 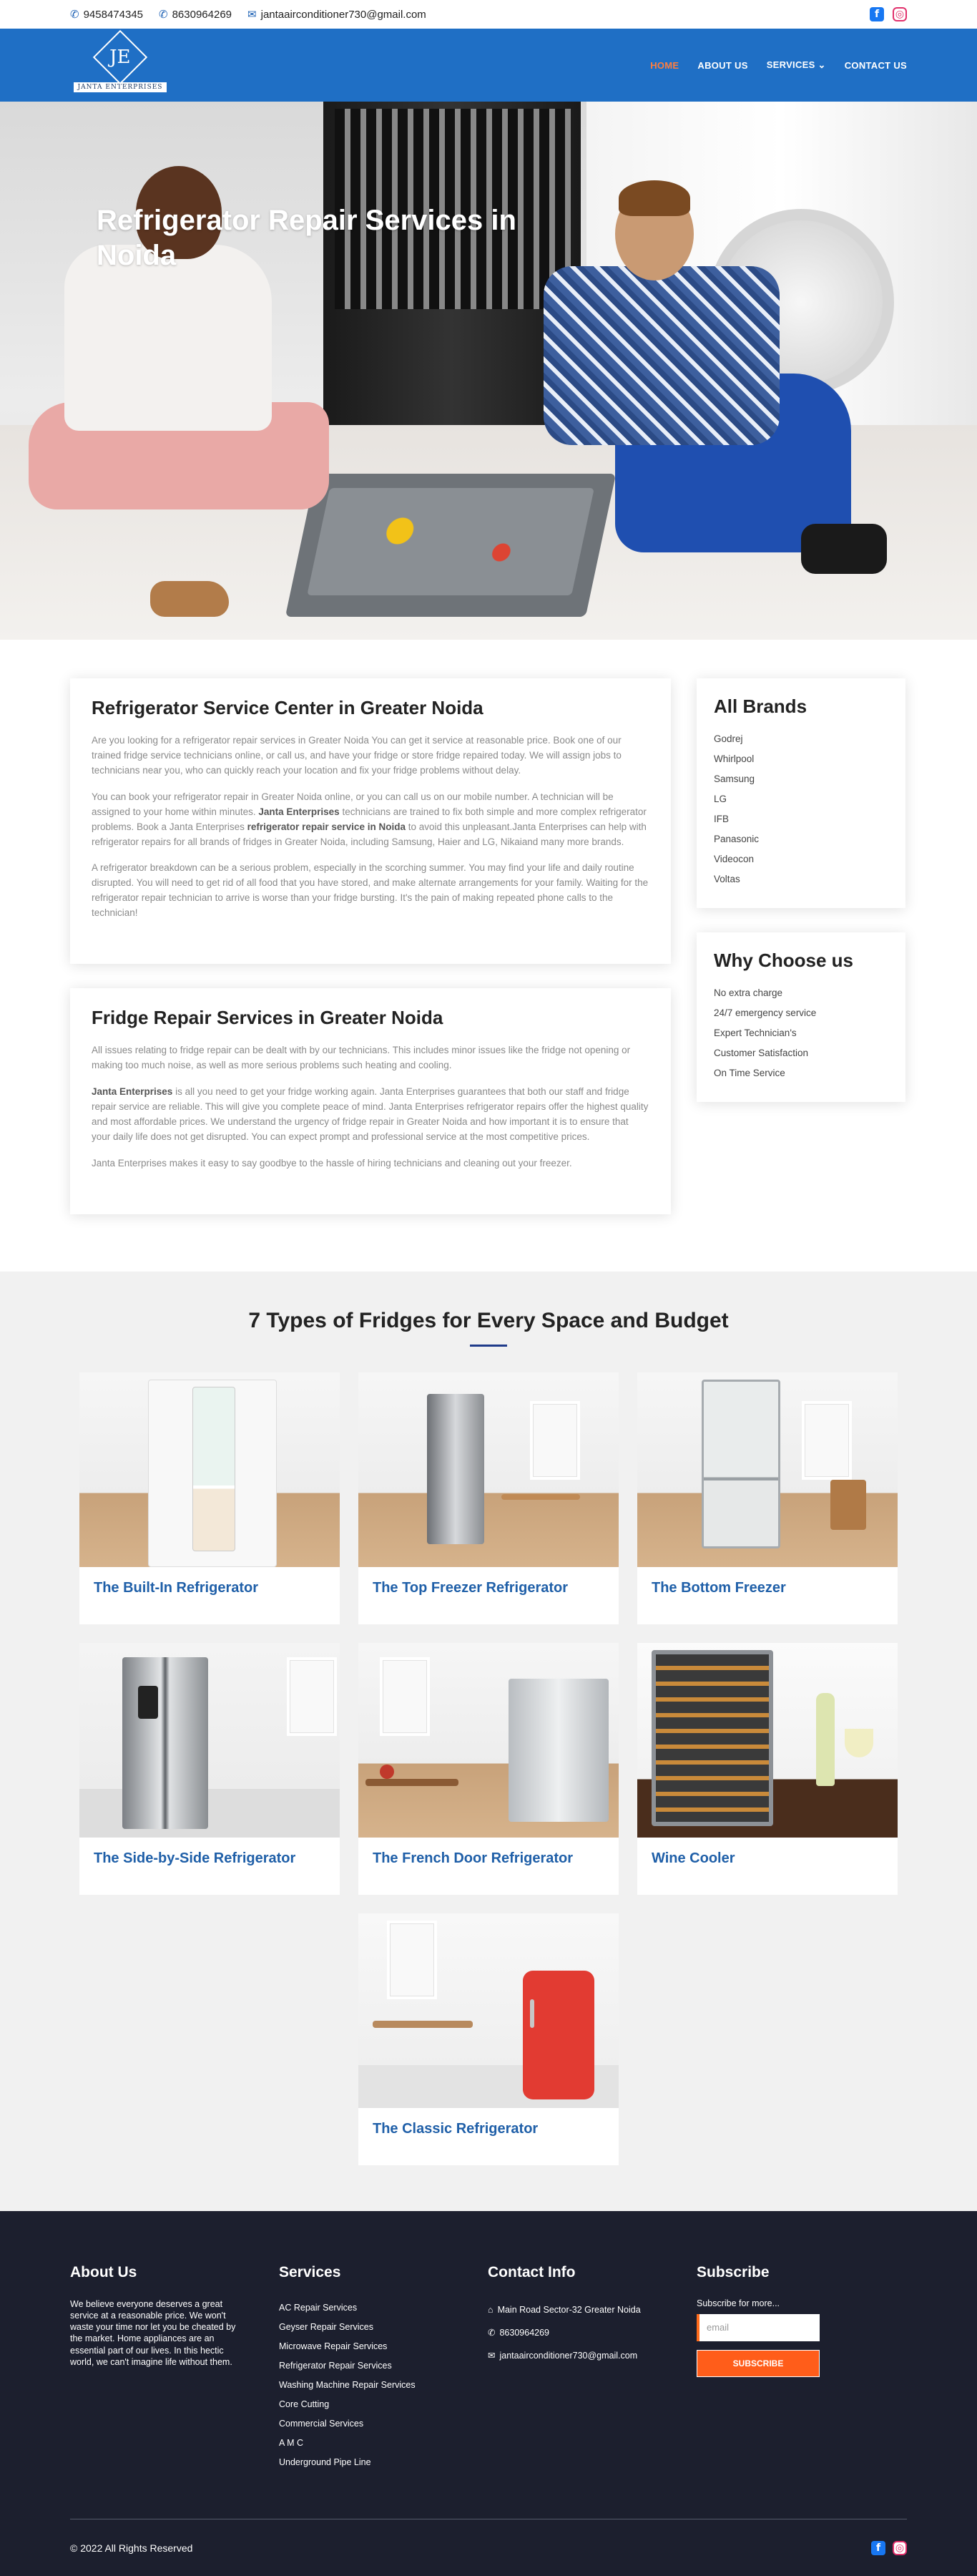 I want to click on subscribe-button: SUBSCRIBE, so click(x=758, y=2363).